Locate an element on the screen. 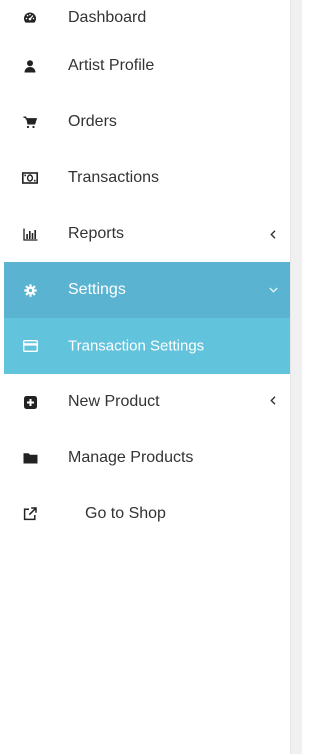 The width and height of the screenshot is (320, 754). gear-icon is located at coordinates (30, 290).